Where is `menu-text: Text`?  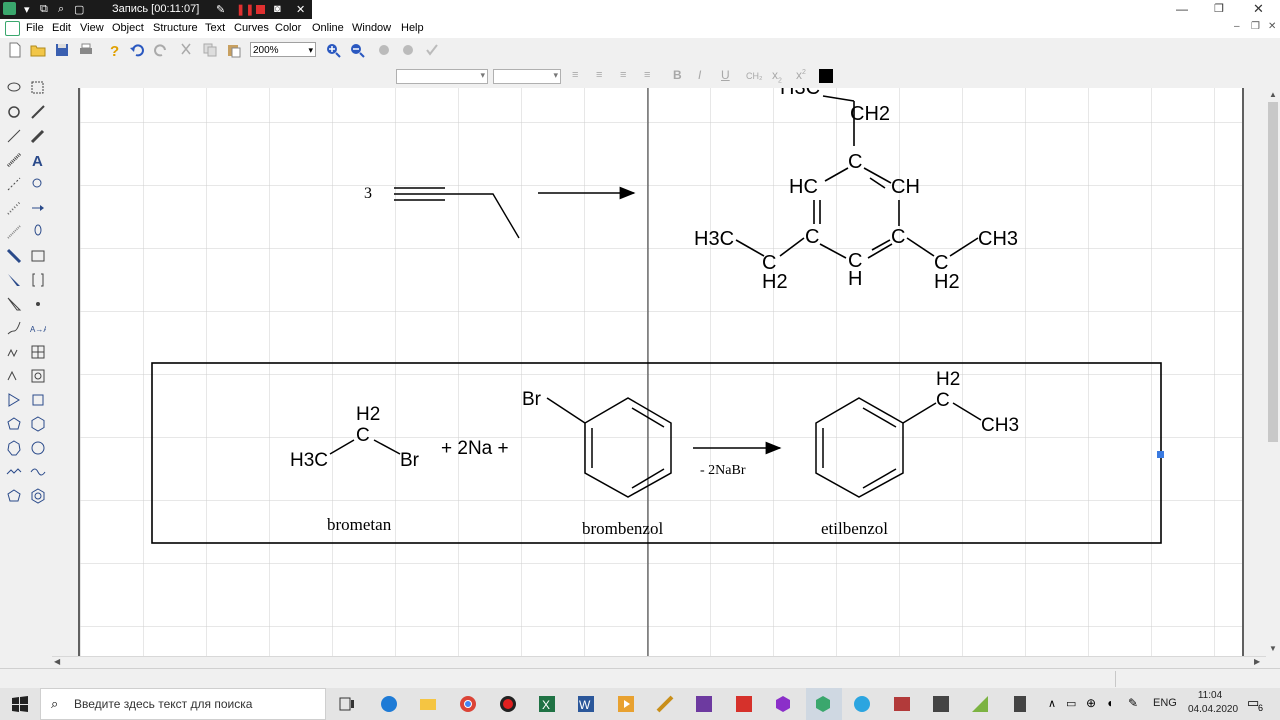
menu-text: Text is located at coordinates (215, 28).